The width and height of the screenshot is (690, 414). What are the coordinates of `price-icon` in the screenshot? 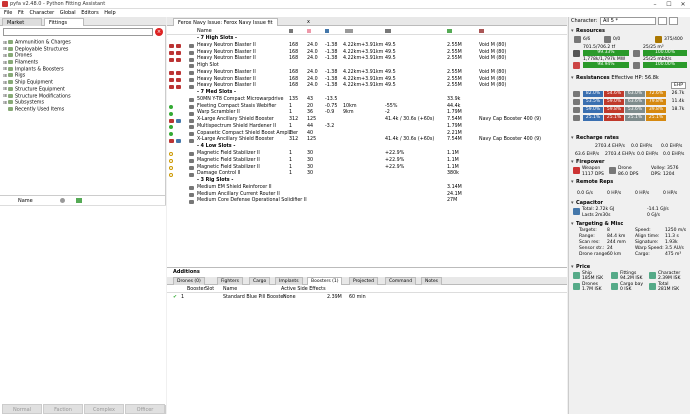 It's located at (79, 200).